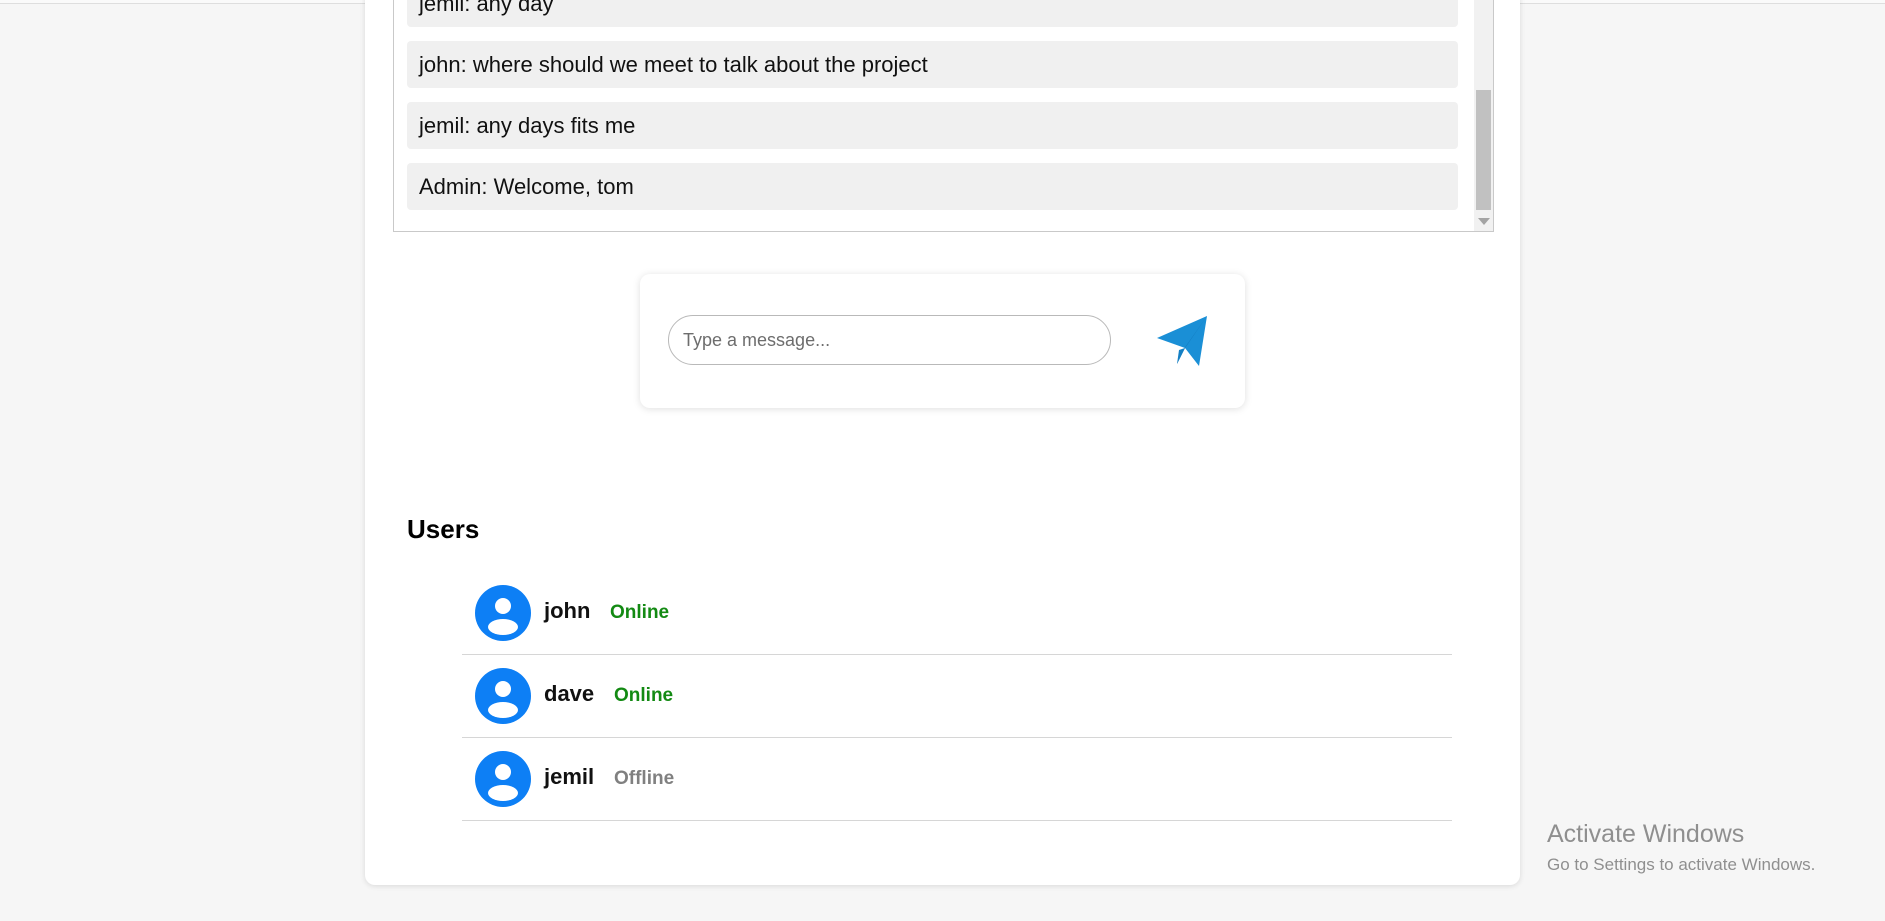 This screenshot has height=921, width=1885. What do you see at coordinates (569, 693) in the screenshot?
I see `user-name: dave` at bounding box center [569, 693].